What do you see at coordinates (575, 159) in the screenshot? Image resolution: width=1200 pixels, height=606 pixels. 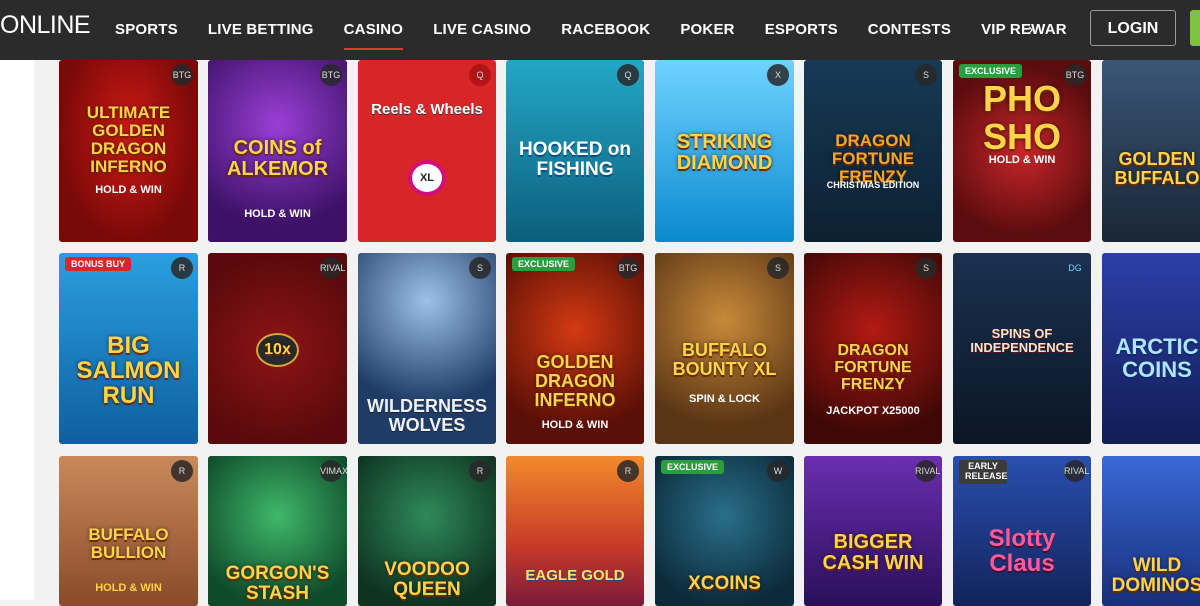 I see `game-title: HOOKED on FISHING` at bounding box center [575, 159].